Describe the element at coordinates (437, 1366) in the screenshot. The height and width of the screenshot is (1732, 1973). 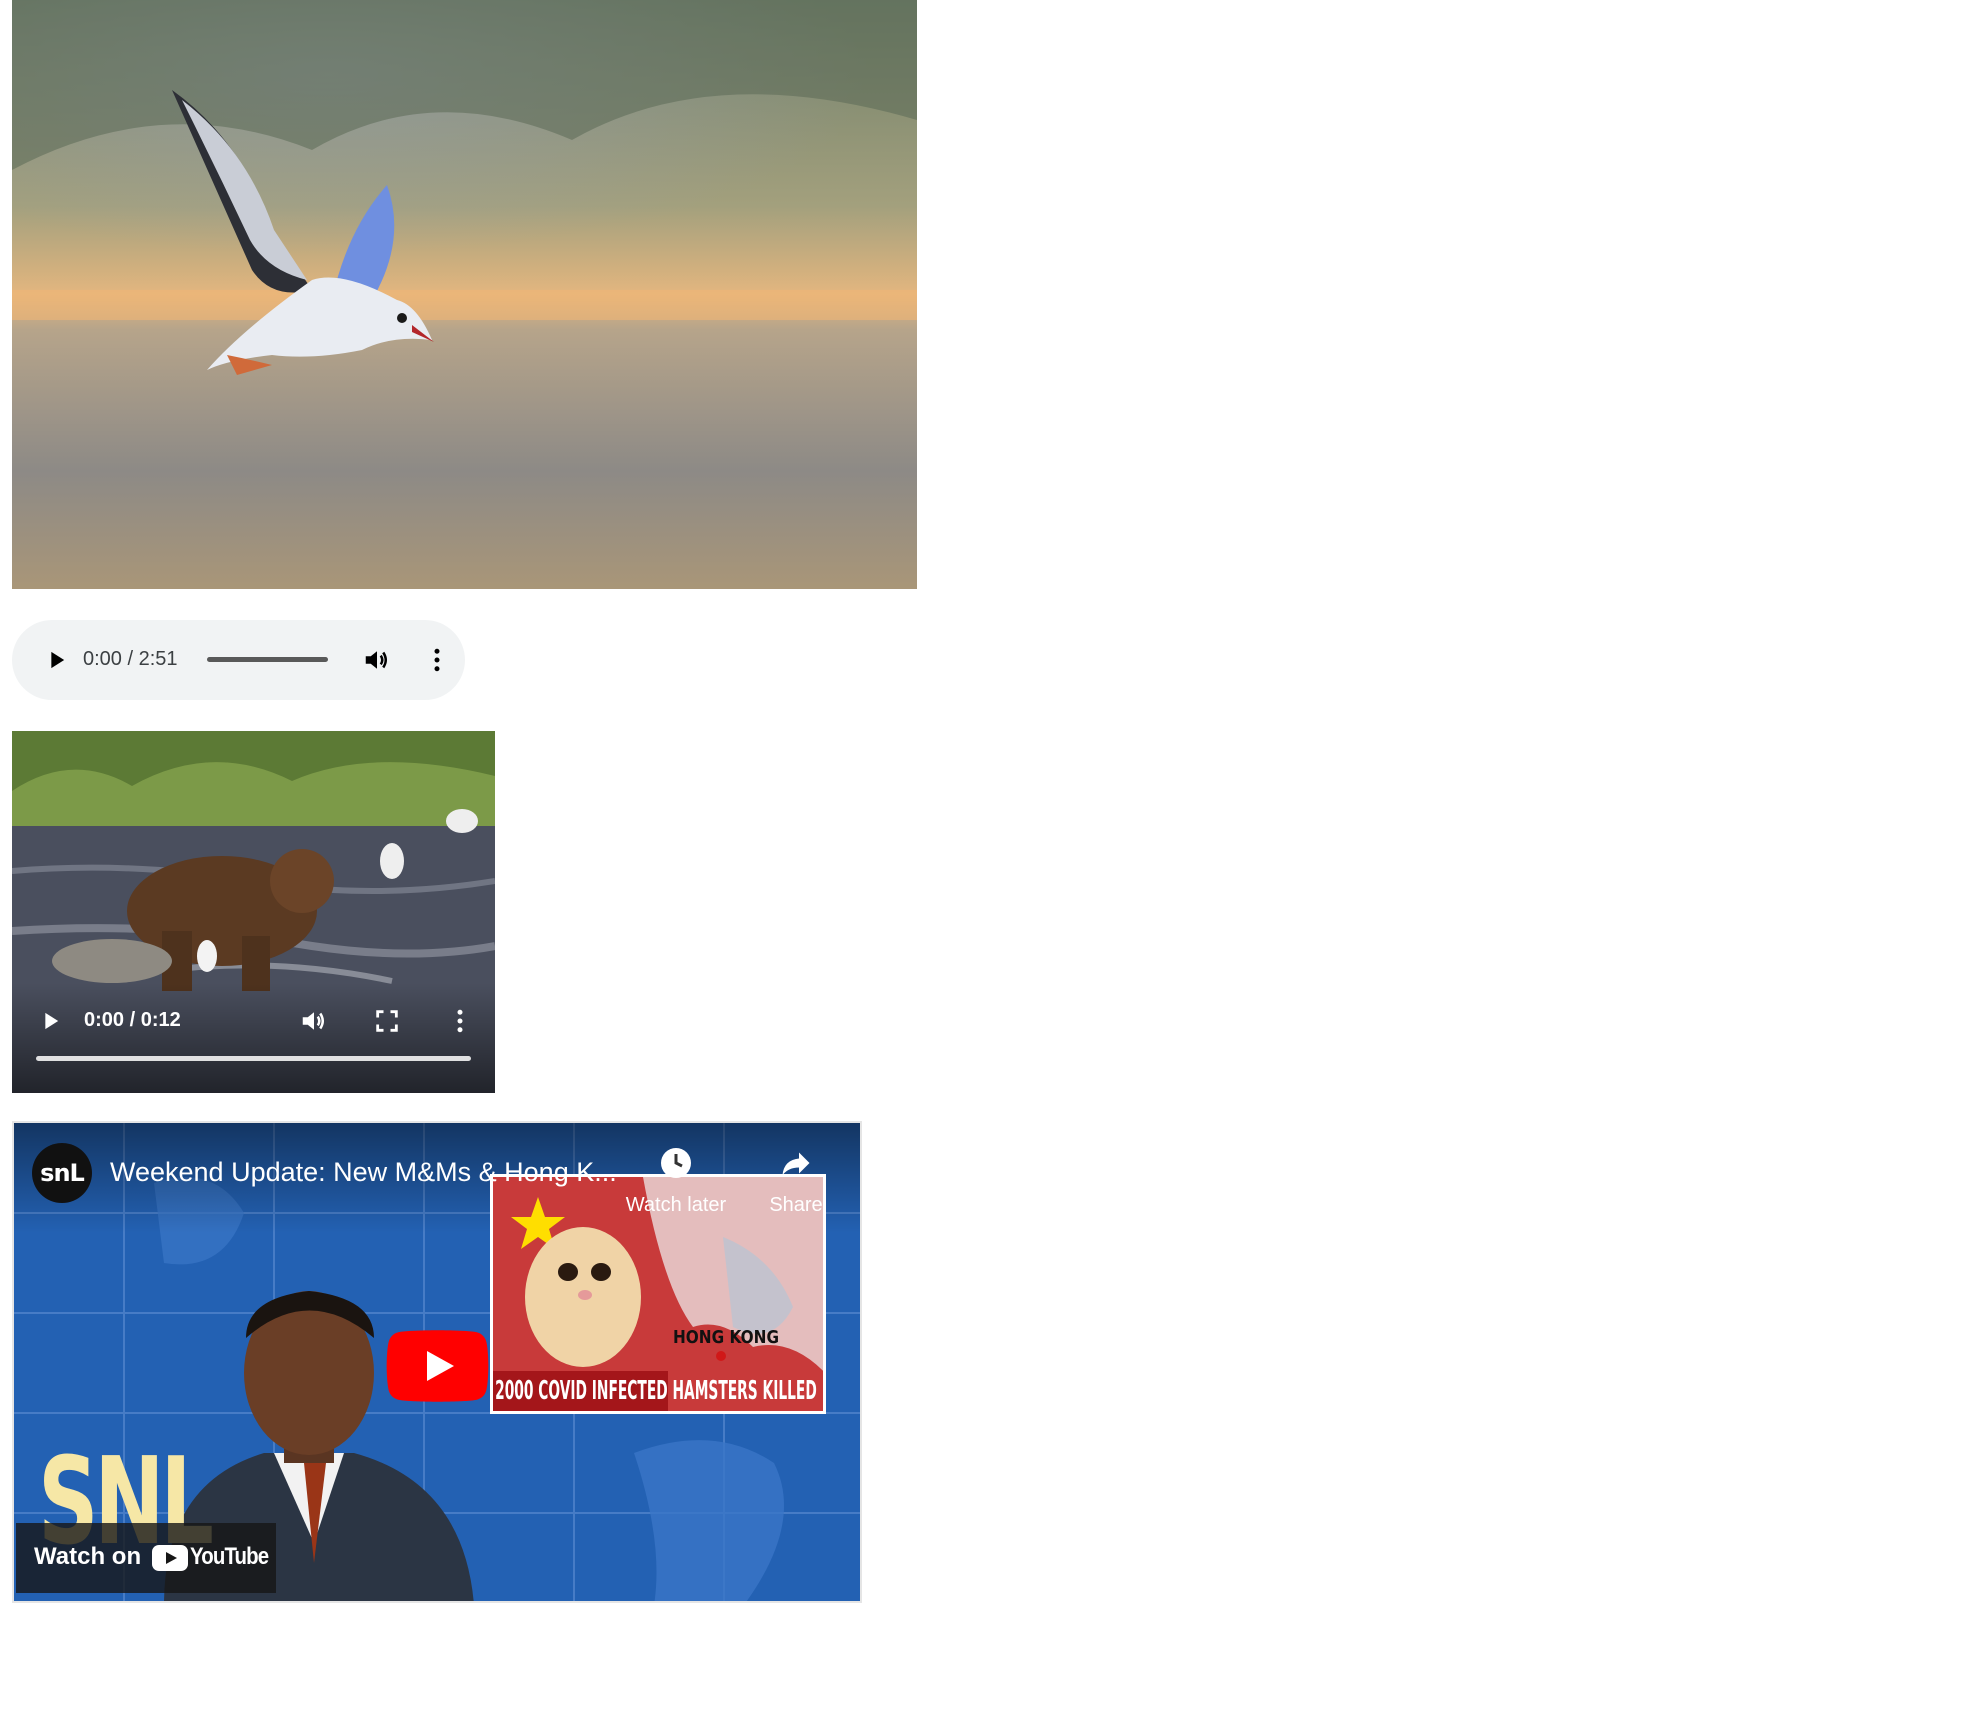
I see `youtube-play-icon` at that location.